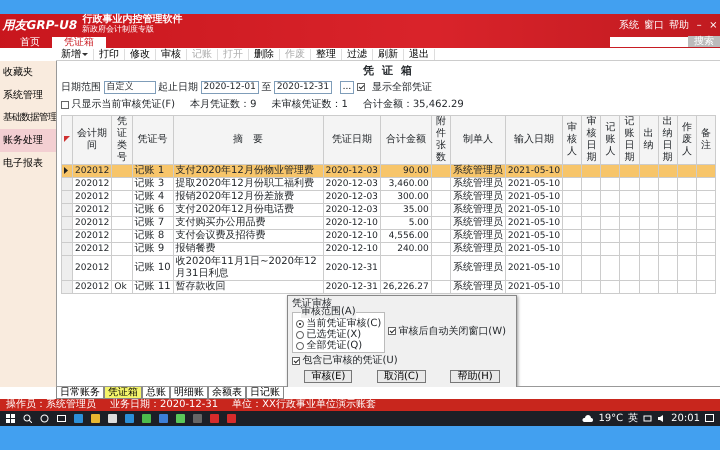 This screenshot has width=720, height=450. What do you see at coordinates (30, 42) in the screenshot?
I see `tab: 首页` at bounding box center [30, 42].